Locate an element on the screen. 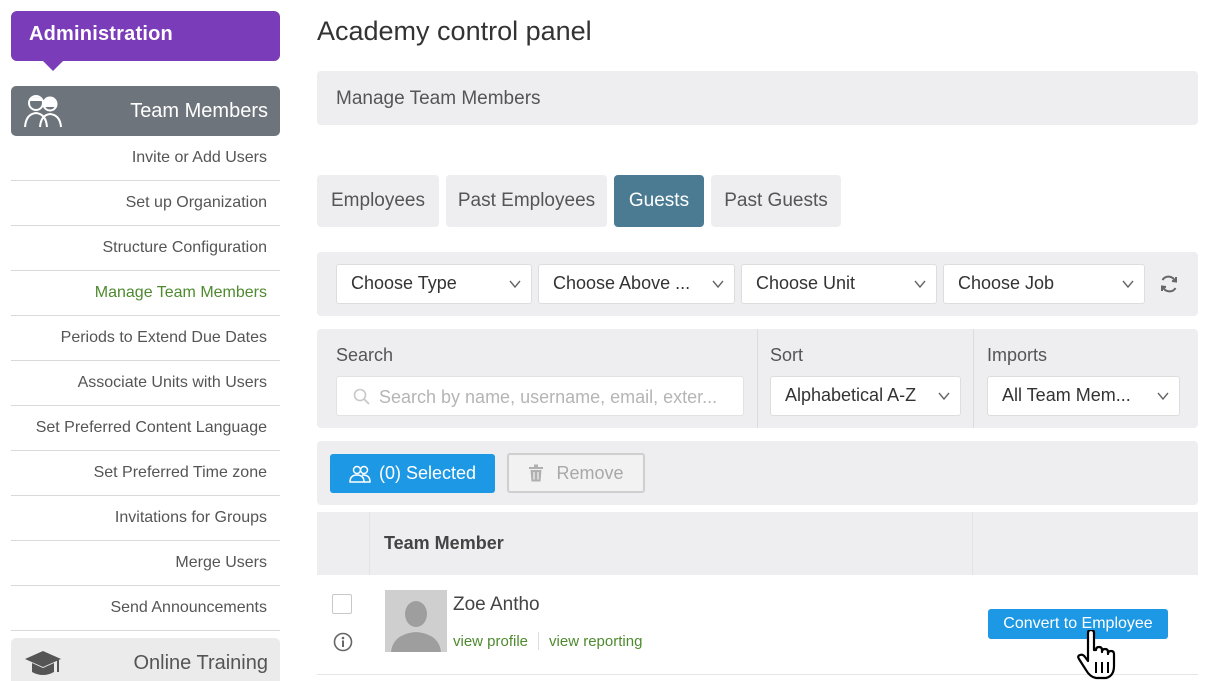 Image resolution: width=1212 pixels, height=681 pixels. caret-pointer is located at coordinates (53, 66).